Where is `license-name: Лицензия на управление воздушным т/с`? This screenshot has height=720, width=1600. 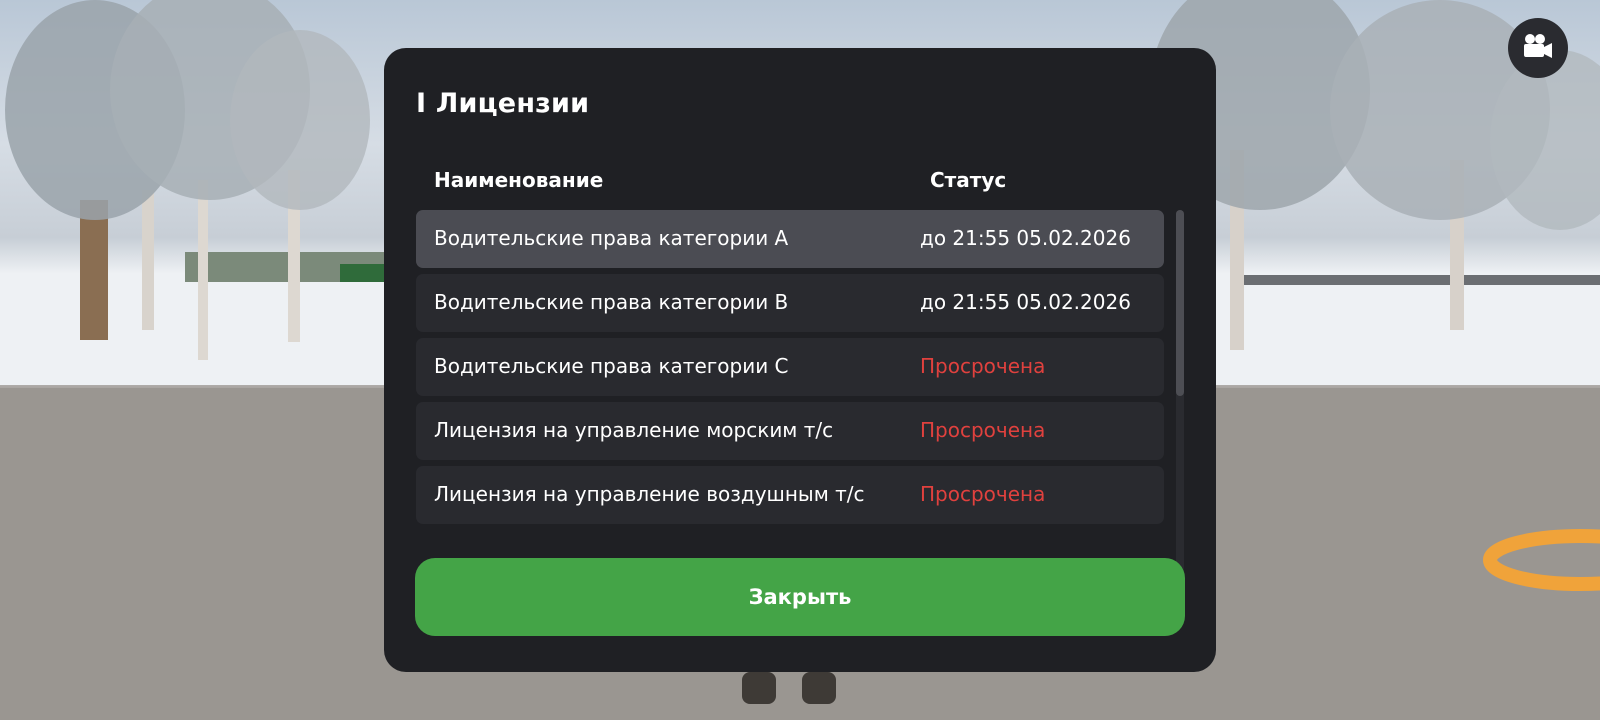 license-name: Лицензия на управление воздушным т/с is located at coordinates (649, 494).